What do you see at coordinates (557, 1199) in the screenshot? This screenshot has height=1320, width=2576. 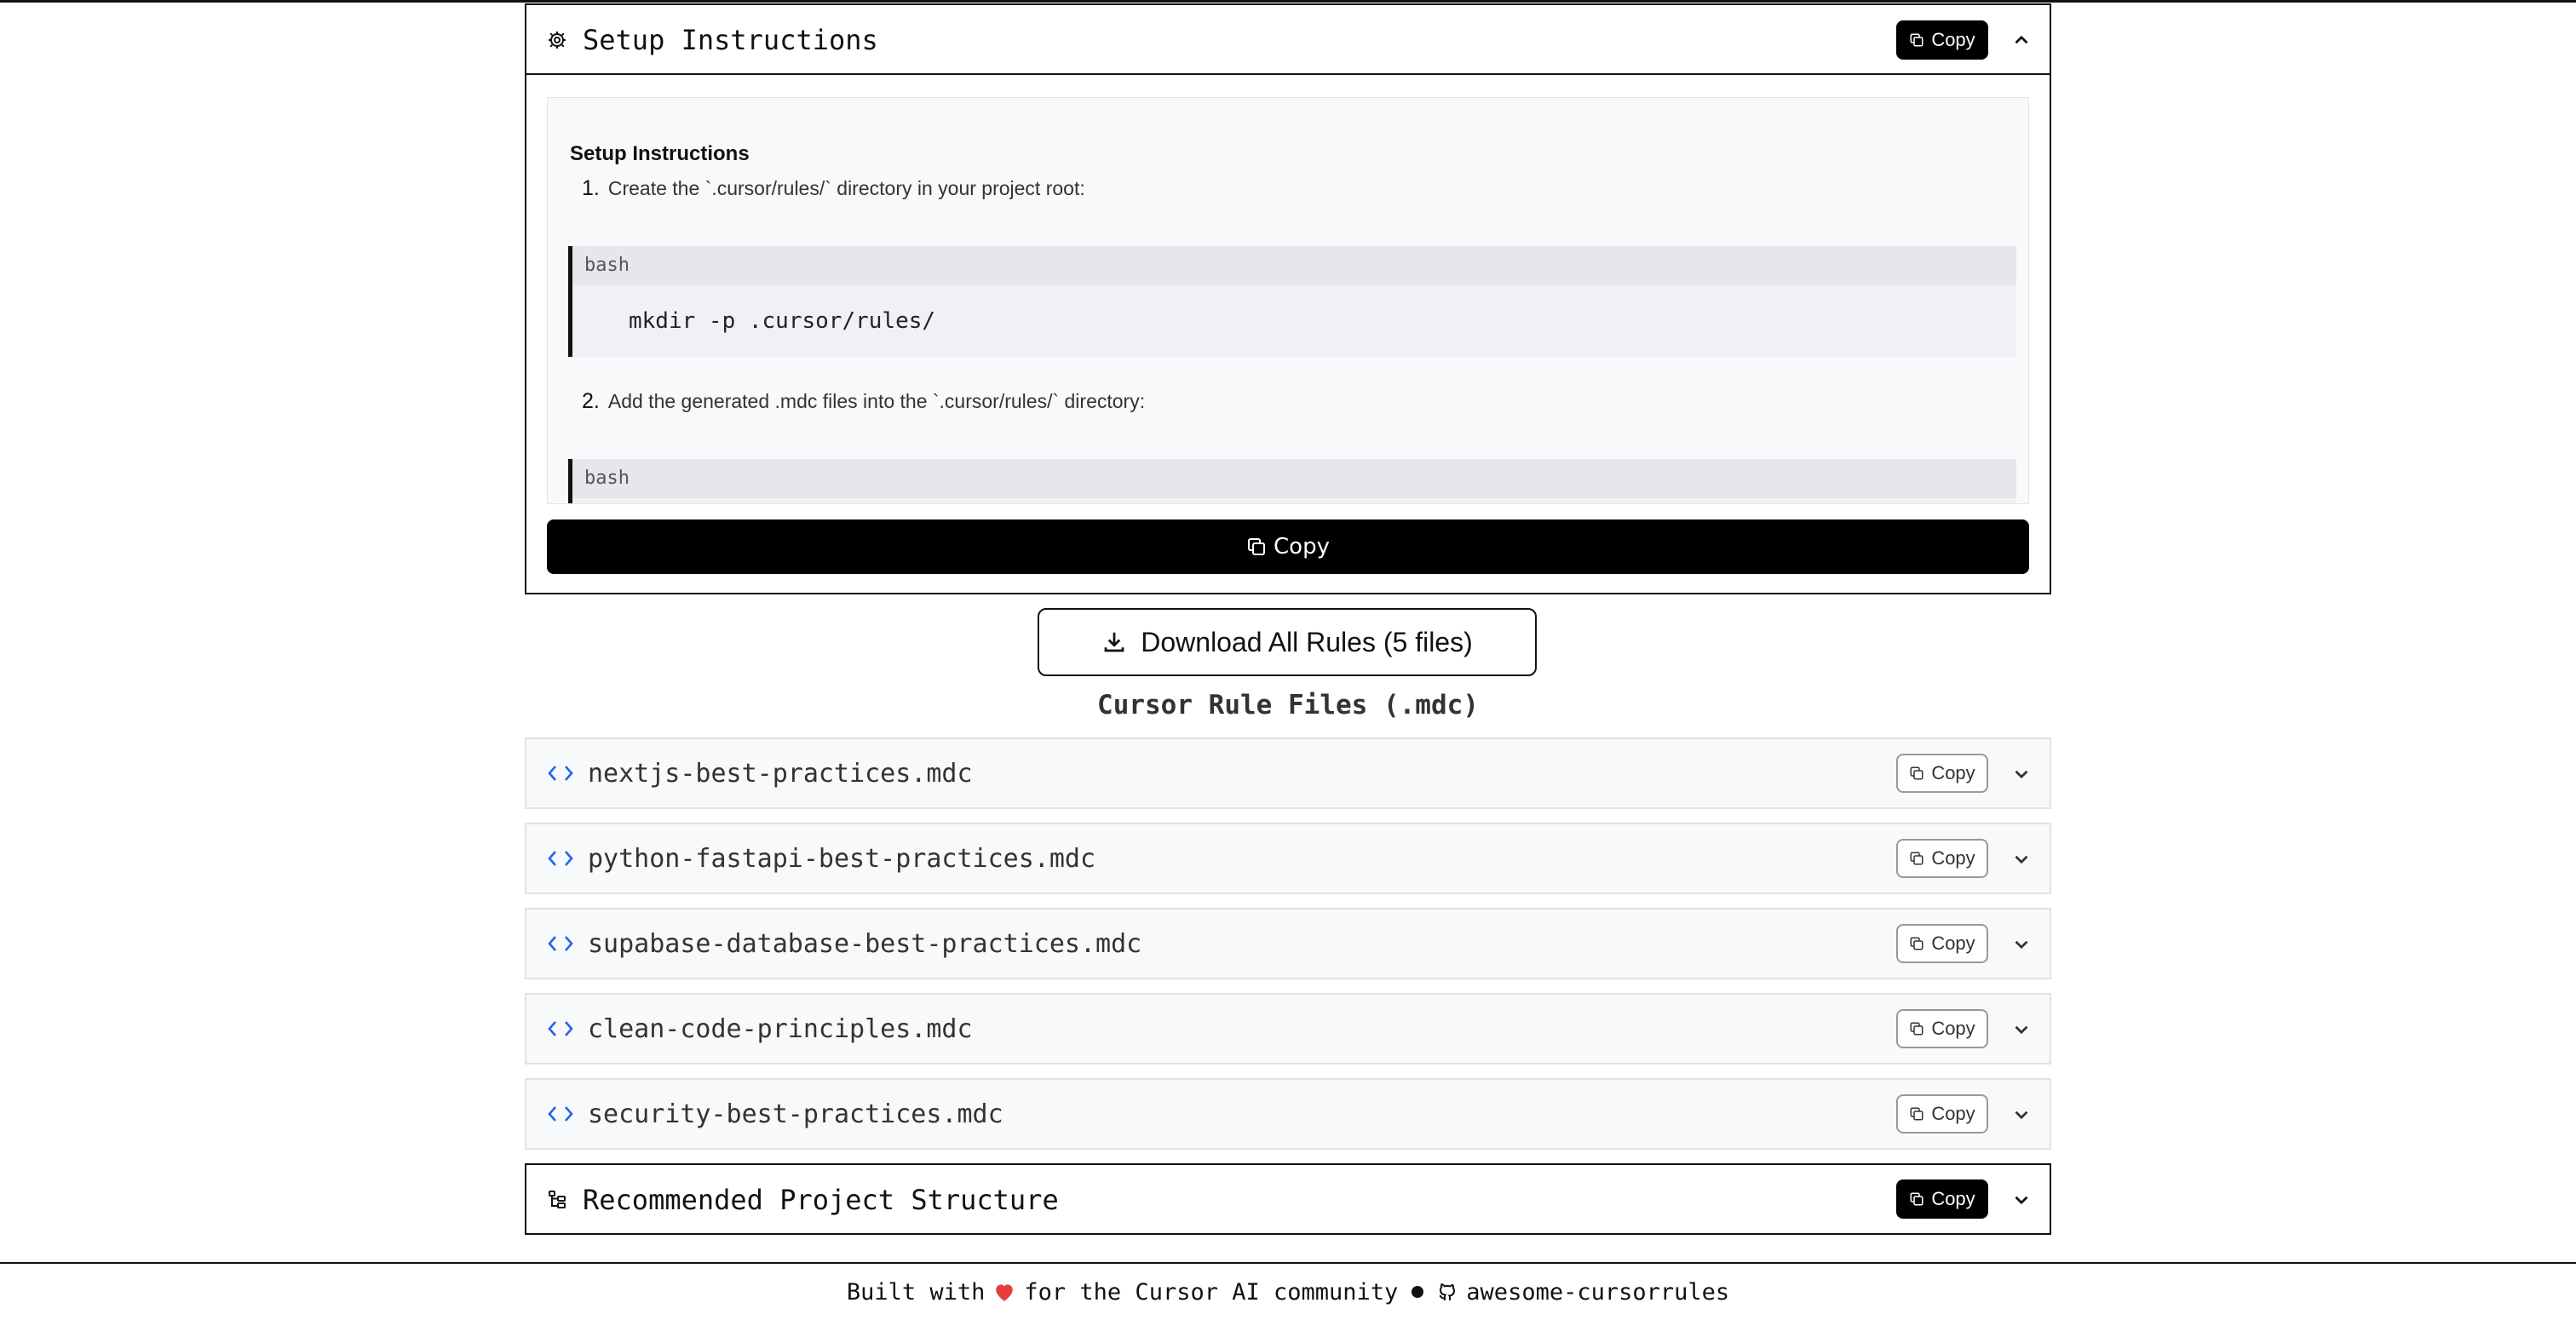 I see `folder-tree-icon` at bounding box center [557, 1199].